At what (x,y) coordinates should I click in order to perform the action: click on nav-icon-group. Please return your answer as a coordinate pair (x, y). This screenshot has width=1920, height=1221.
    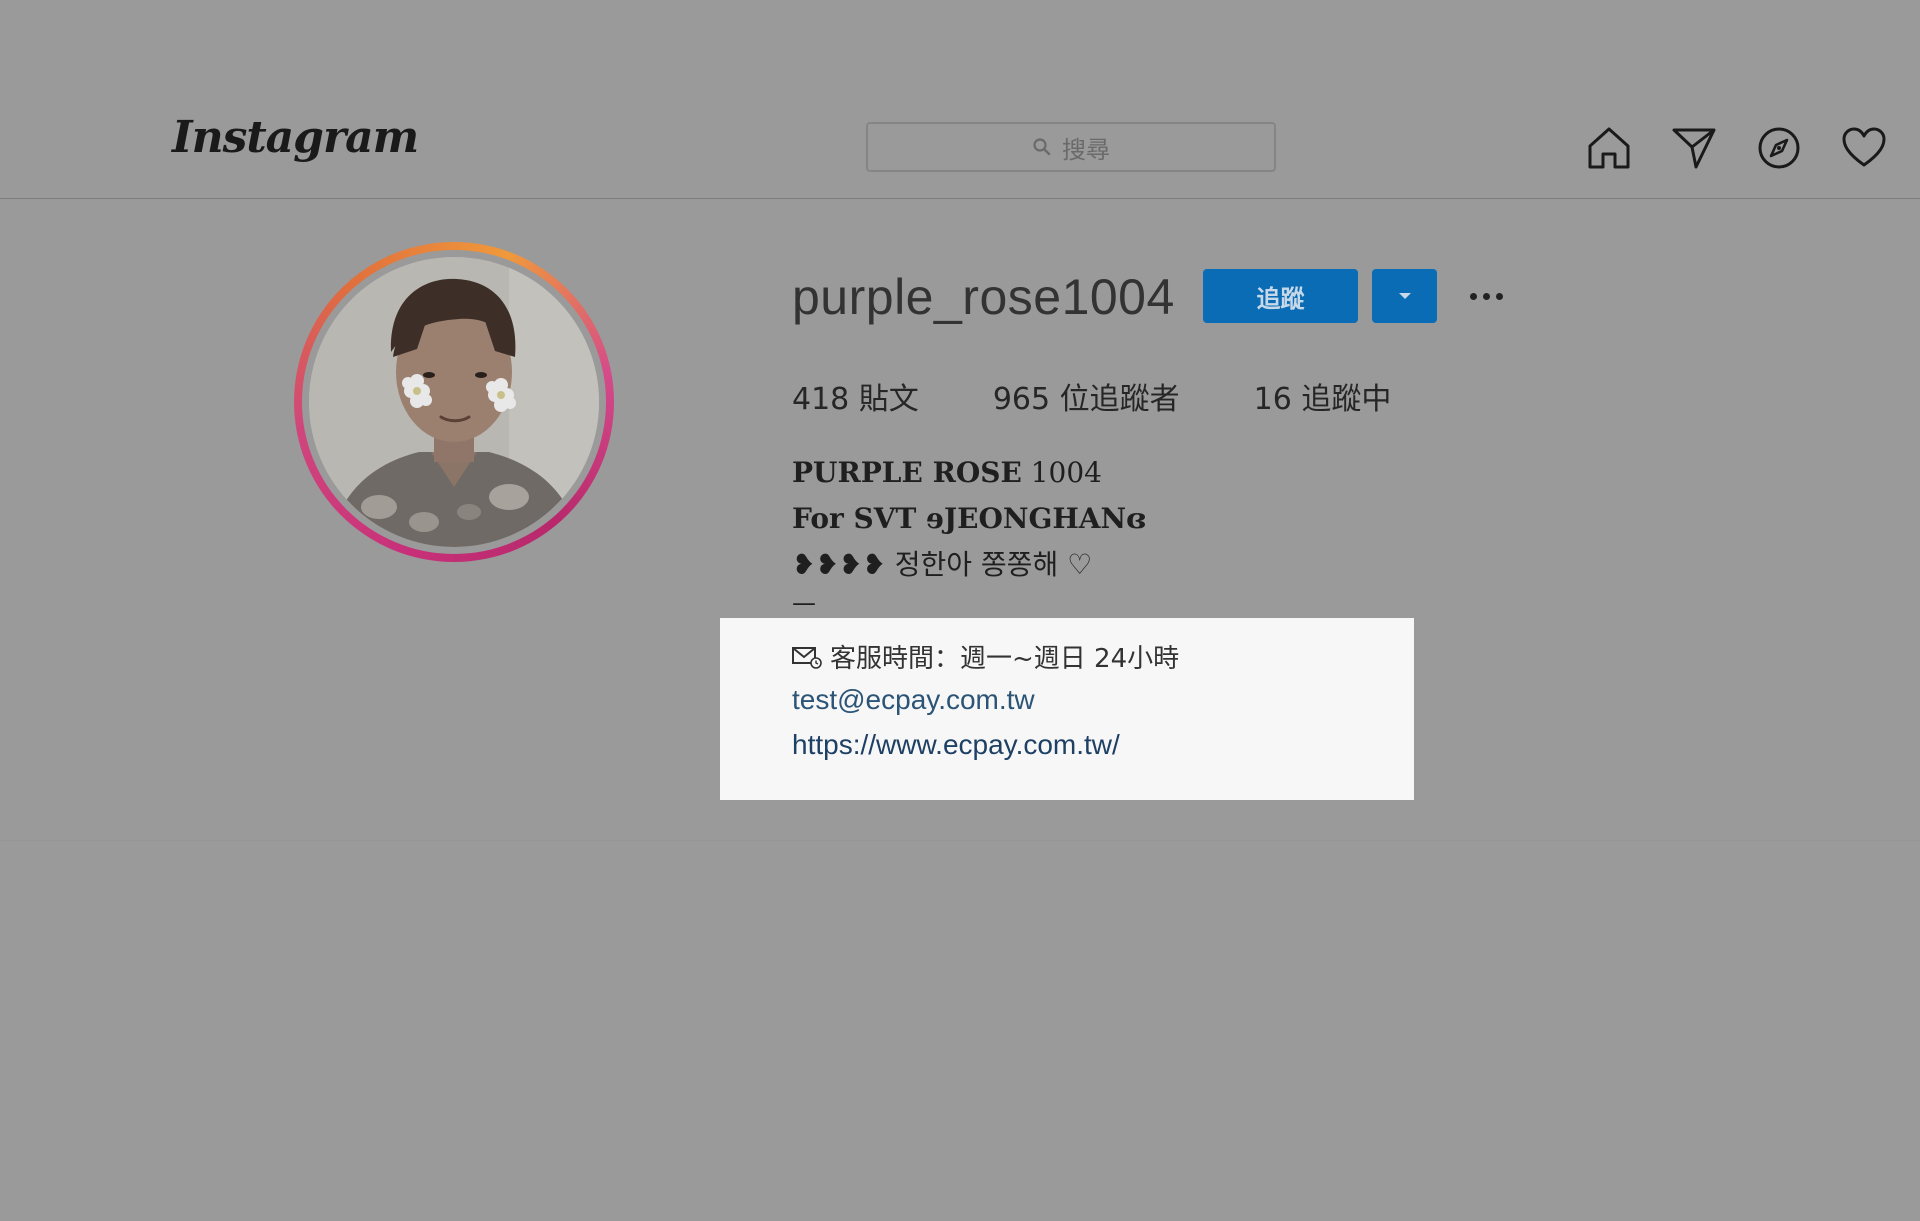
    Looking at the image, I should click on (1736, 148).